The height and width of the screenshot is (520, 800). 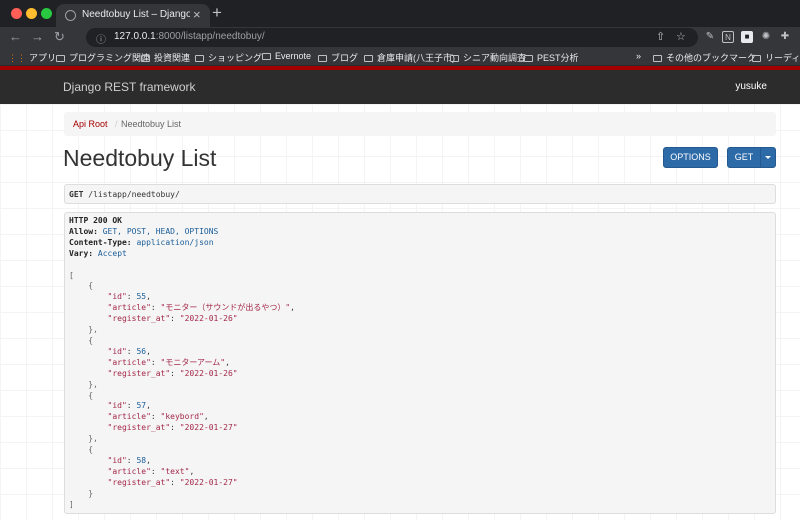 What do you see at coordinates (744, 157) in the screenshot?
I see `get-button: GET` at bounding box center [744, 157].